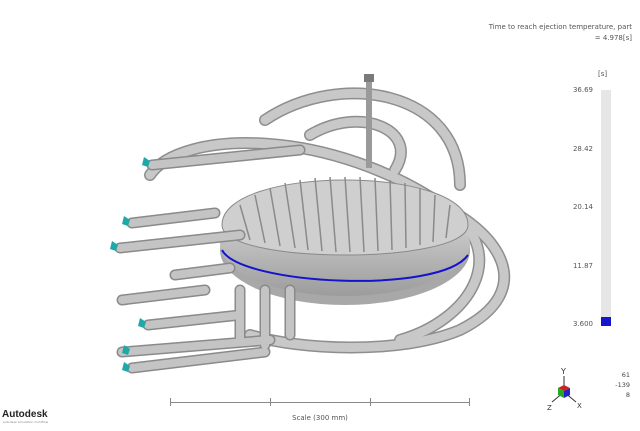  I want to click on coolant-inlet-markers, so click(130, 264).